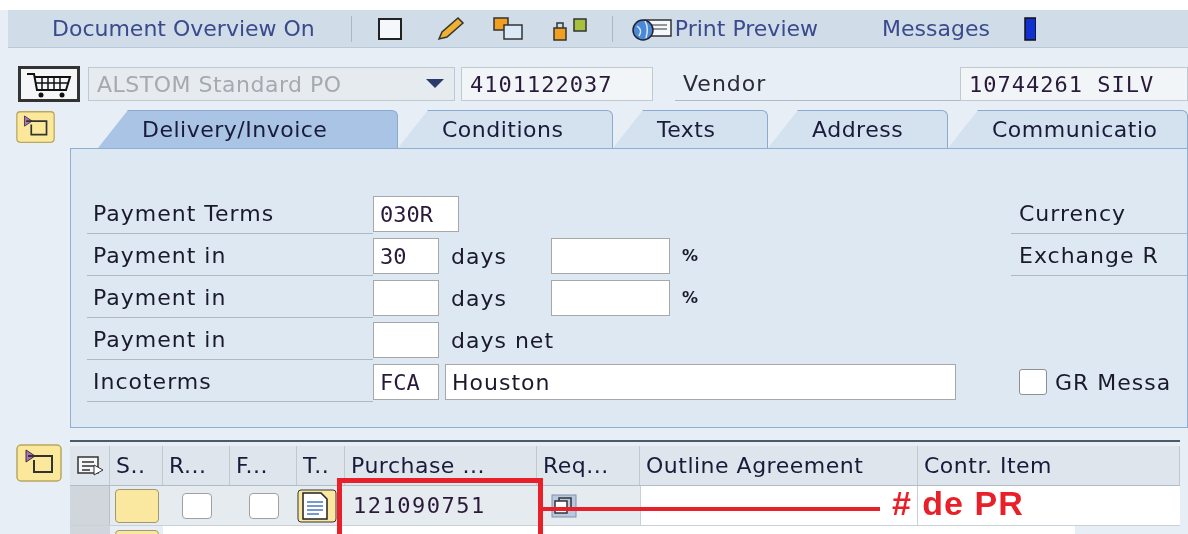 This screenshot has height=534, width=1188. I want to click on tab: Conditions, so click(505, 129).